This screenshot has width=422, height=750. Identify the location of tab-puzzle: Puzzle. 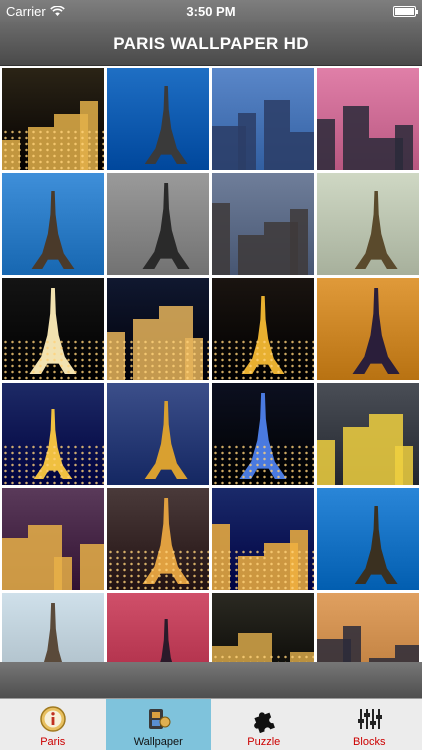
(264, 724).